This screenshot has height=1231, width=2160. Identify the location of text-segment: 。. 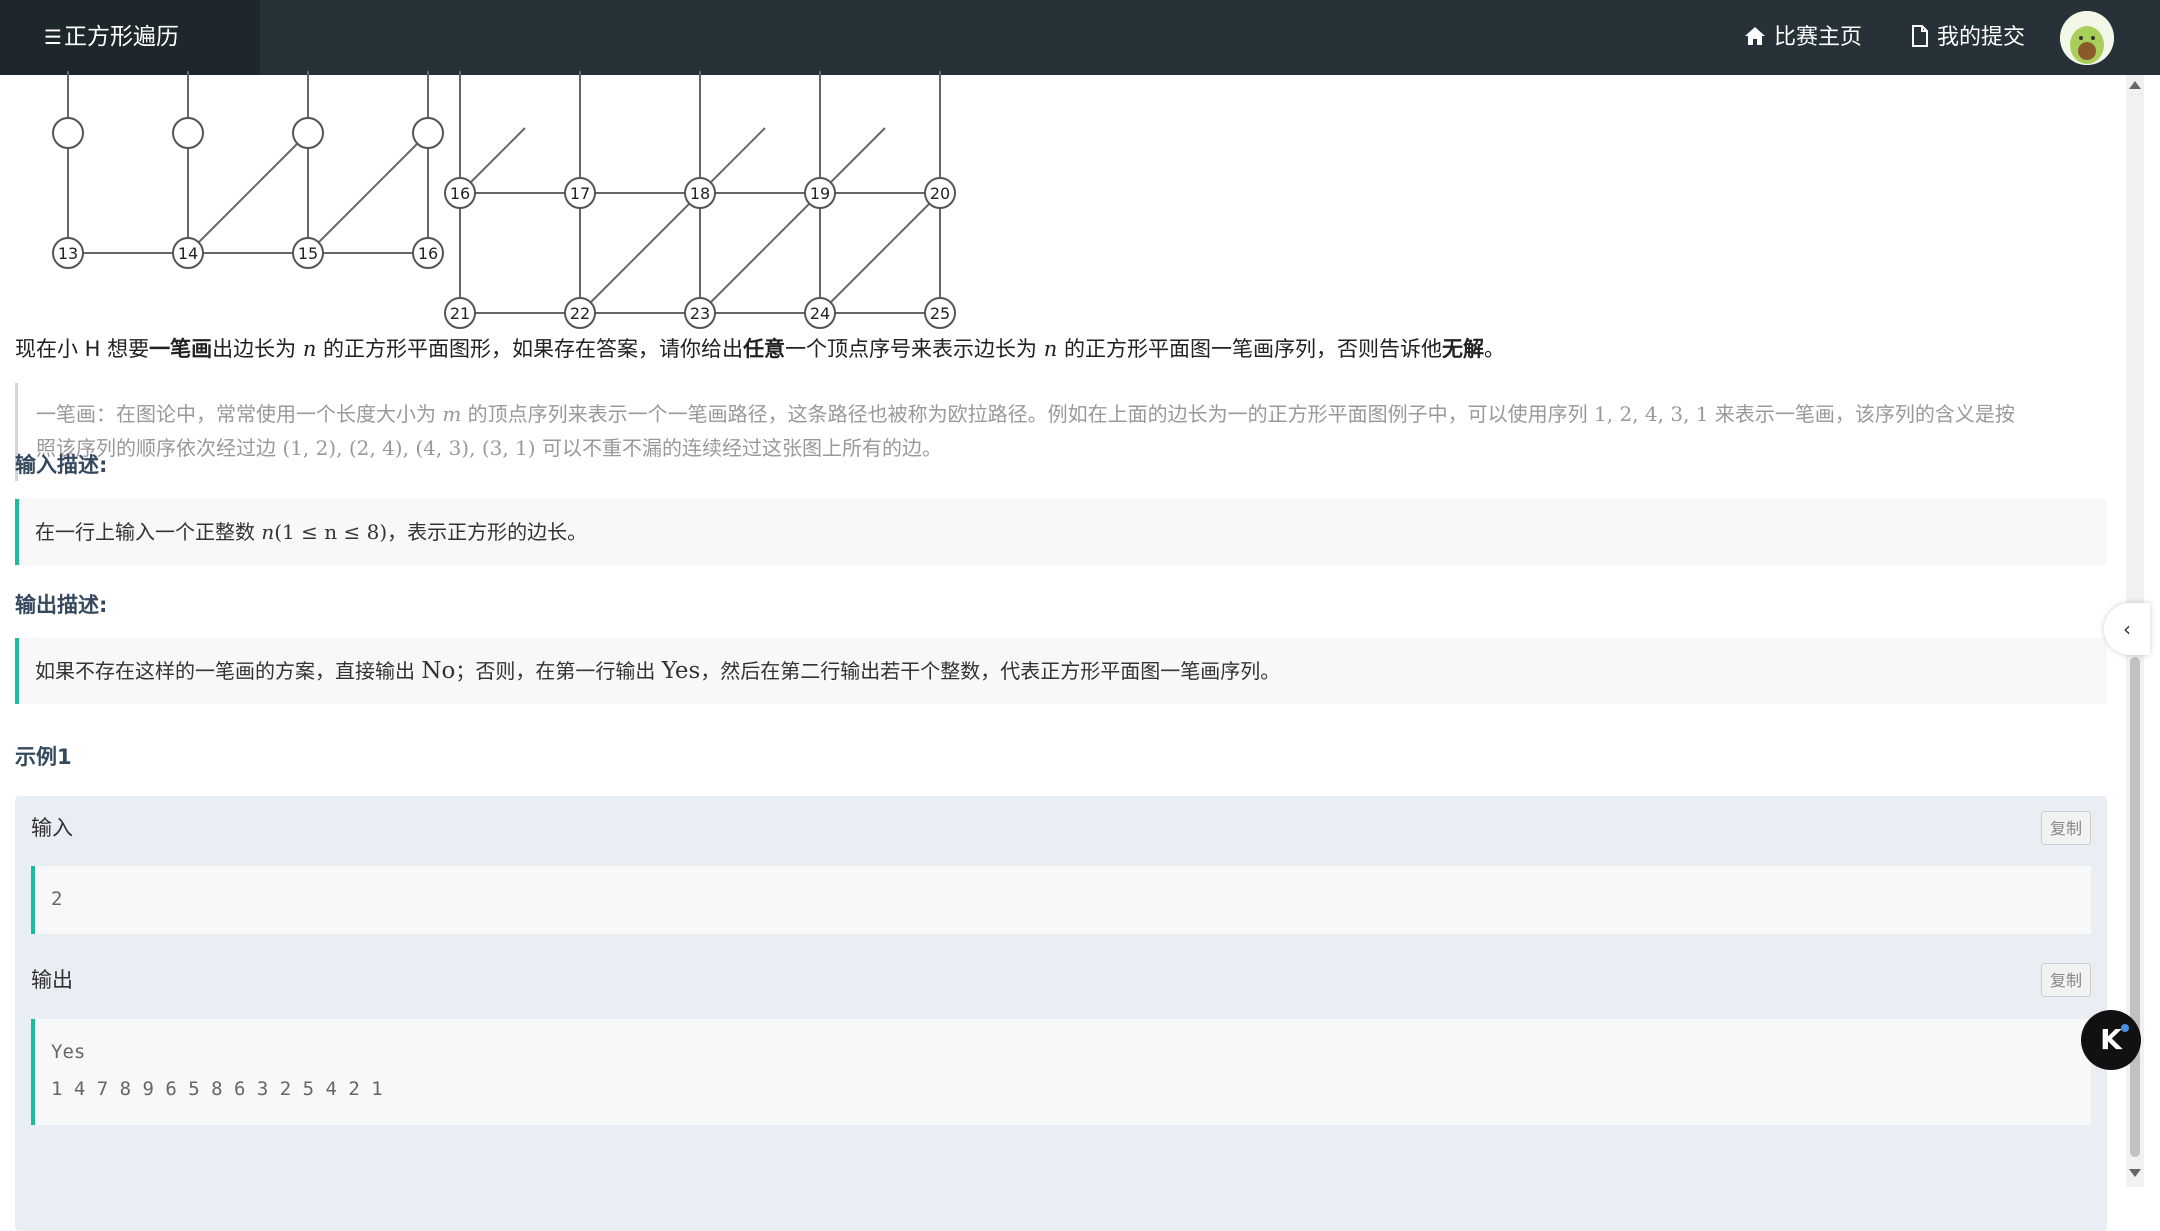
(1494, 349).